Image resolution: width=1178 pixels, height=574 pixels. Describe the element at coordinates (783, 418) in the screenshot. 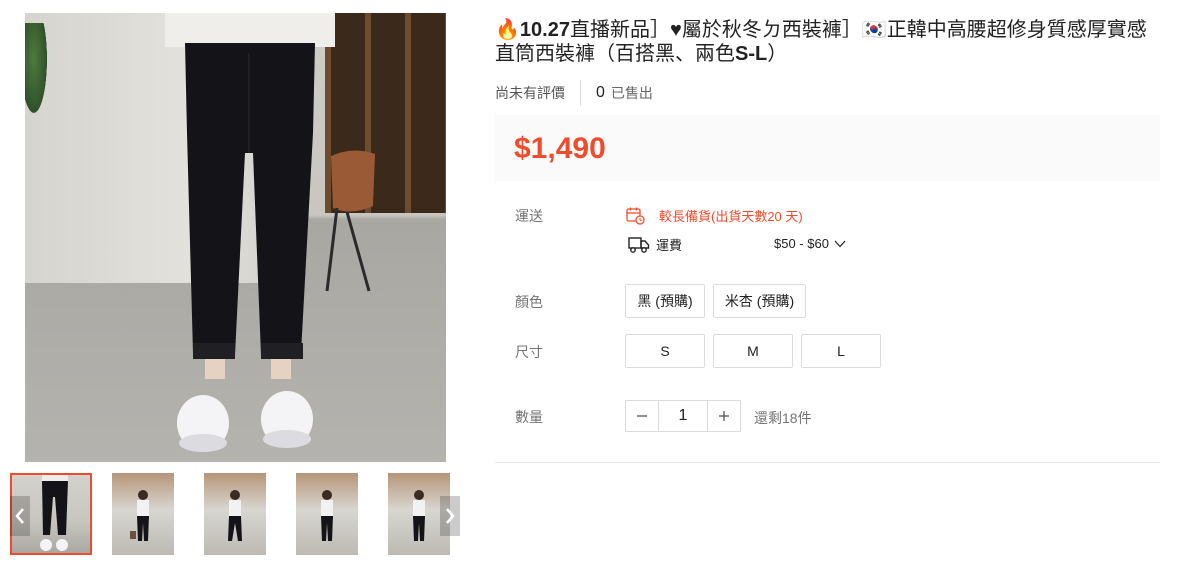

I see `stock-remaining: 還剩18件` at that location.